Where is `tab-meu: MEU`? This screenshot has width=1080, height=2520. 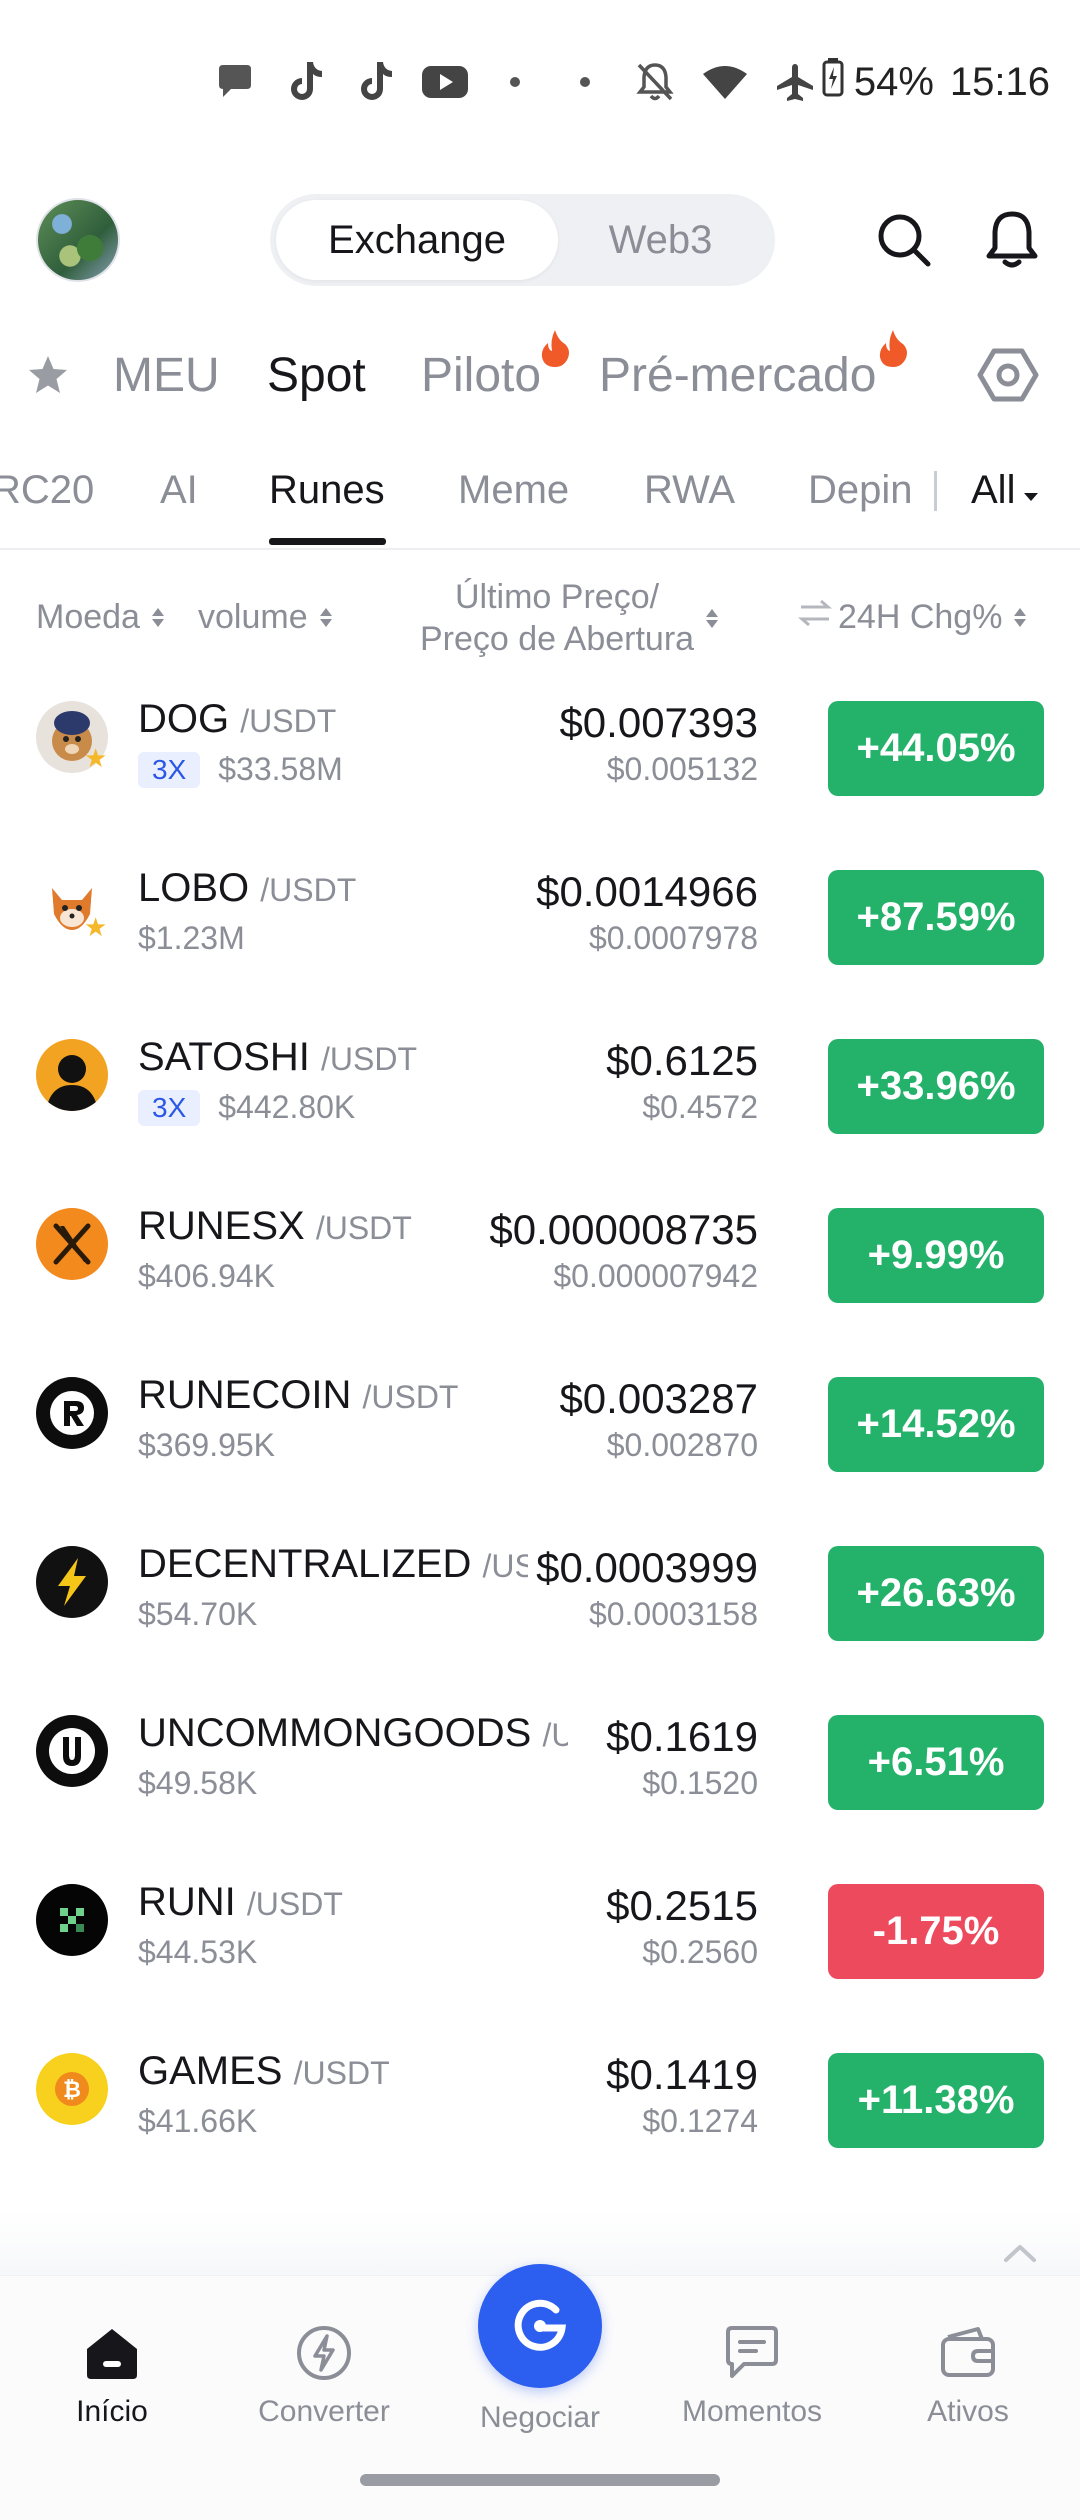 tab-meu: MEU is located at coordinates (166, 375).